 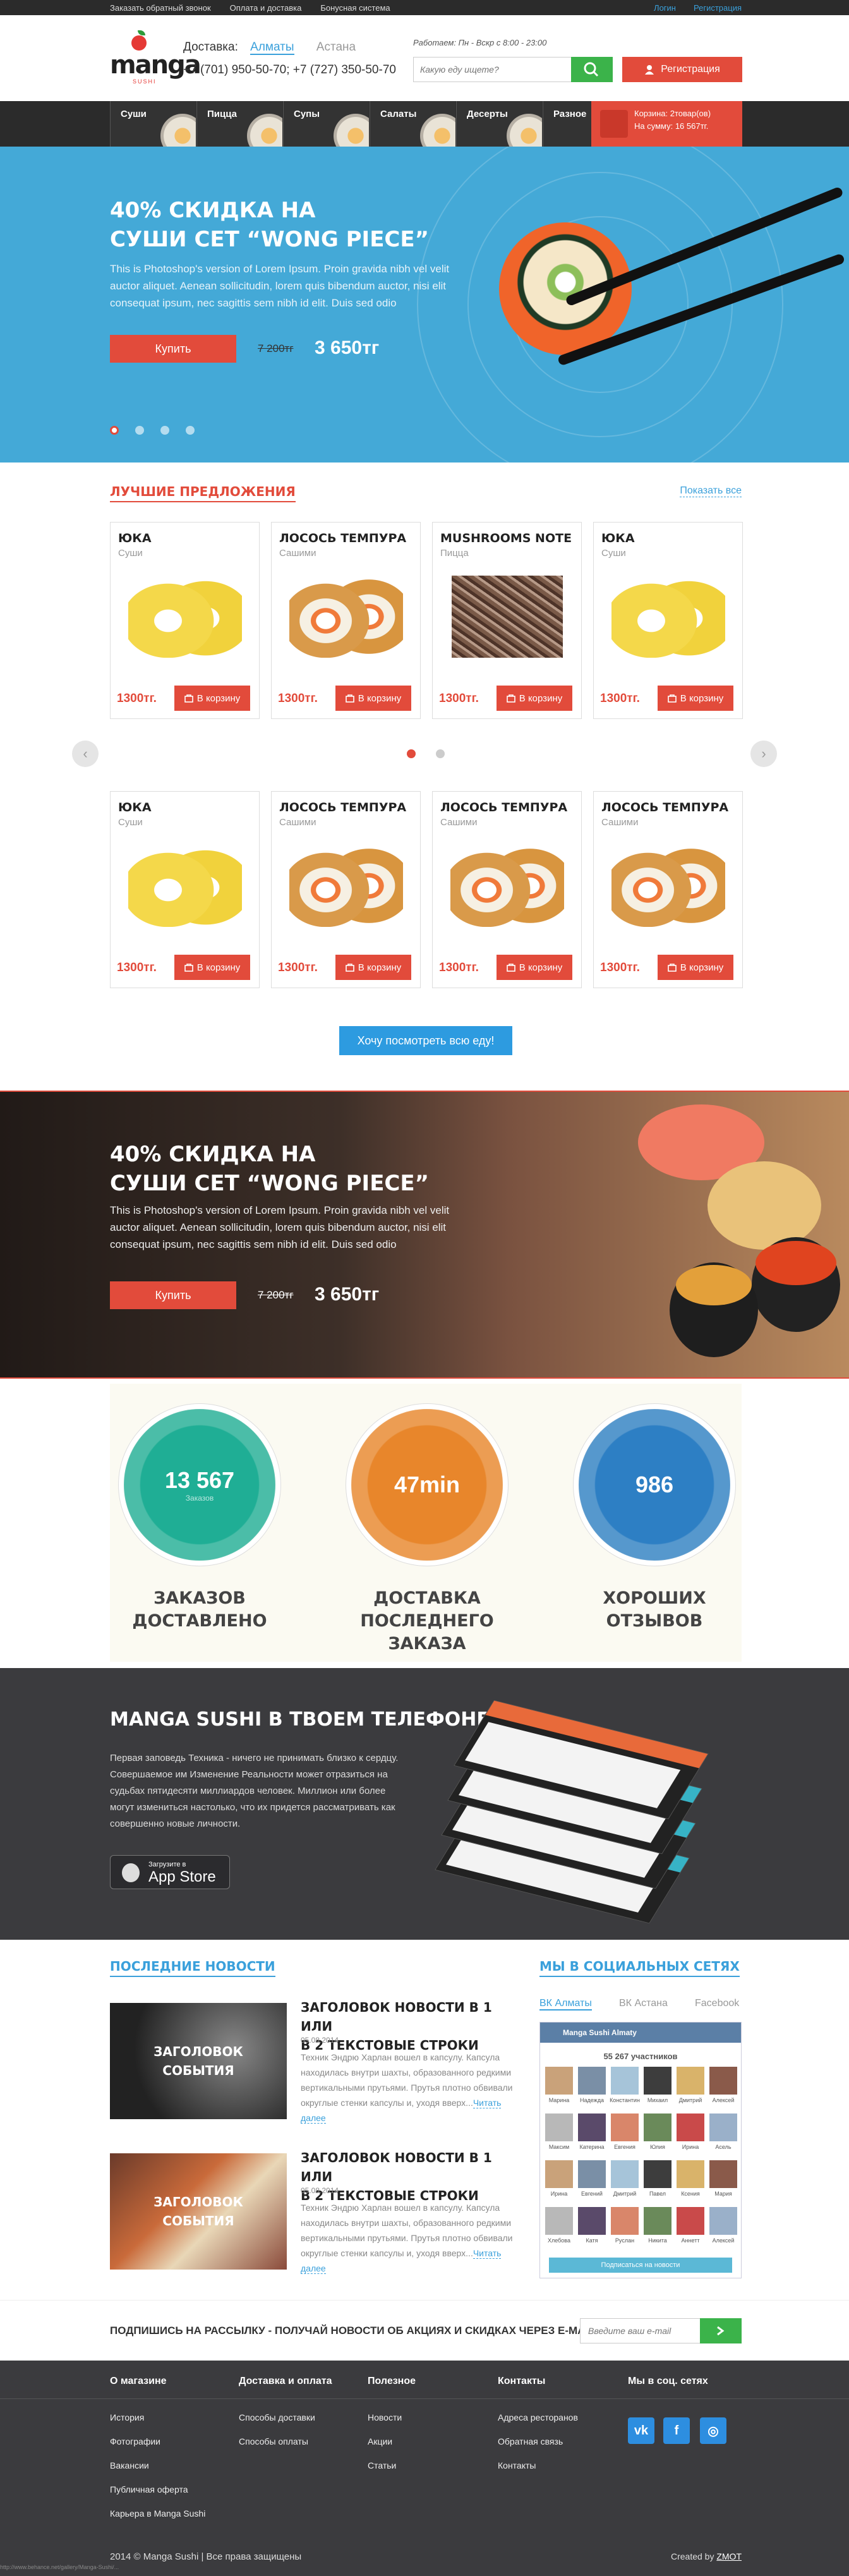 What do you see at coordinates (717, 2003) in the screenshot?
I see `tab-facebook: Facebook` at bounding box center [717, 2003].